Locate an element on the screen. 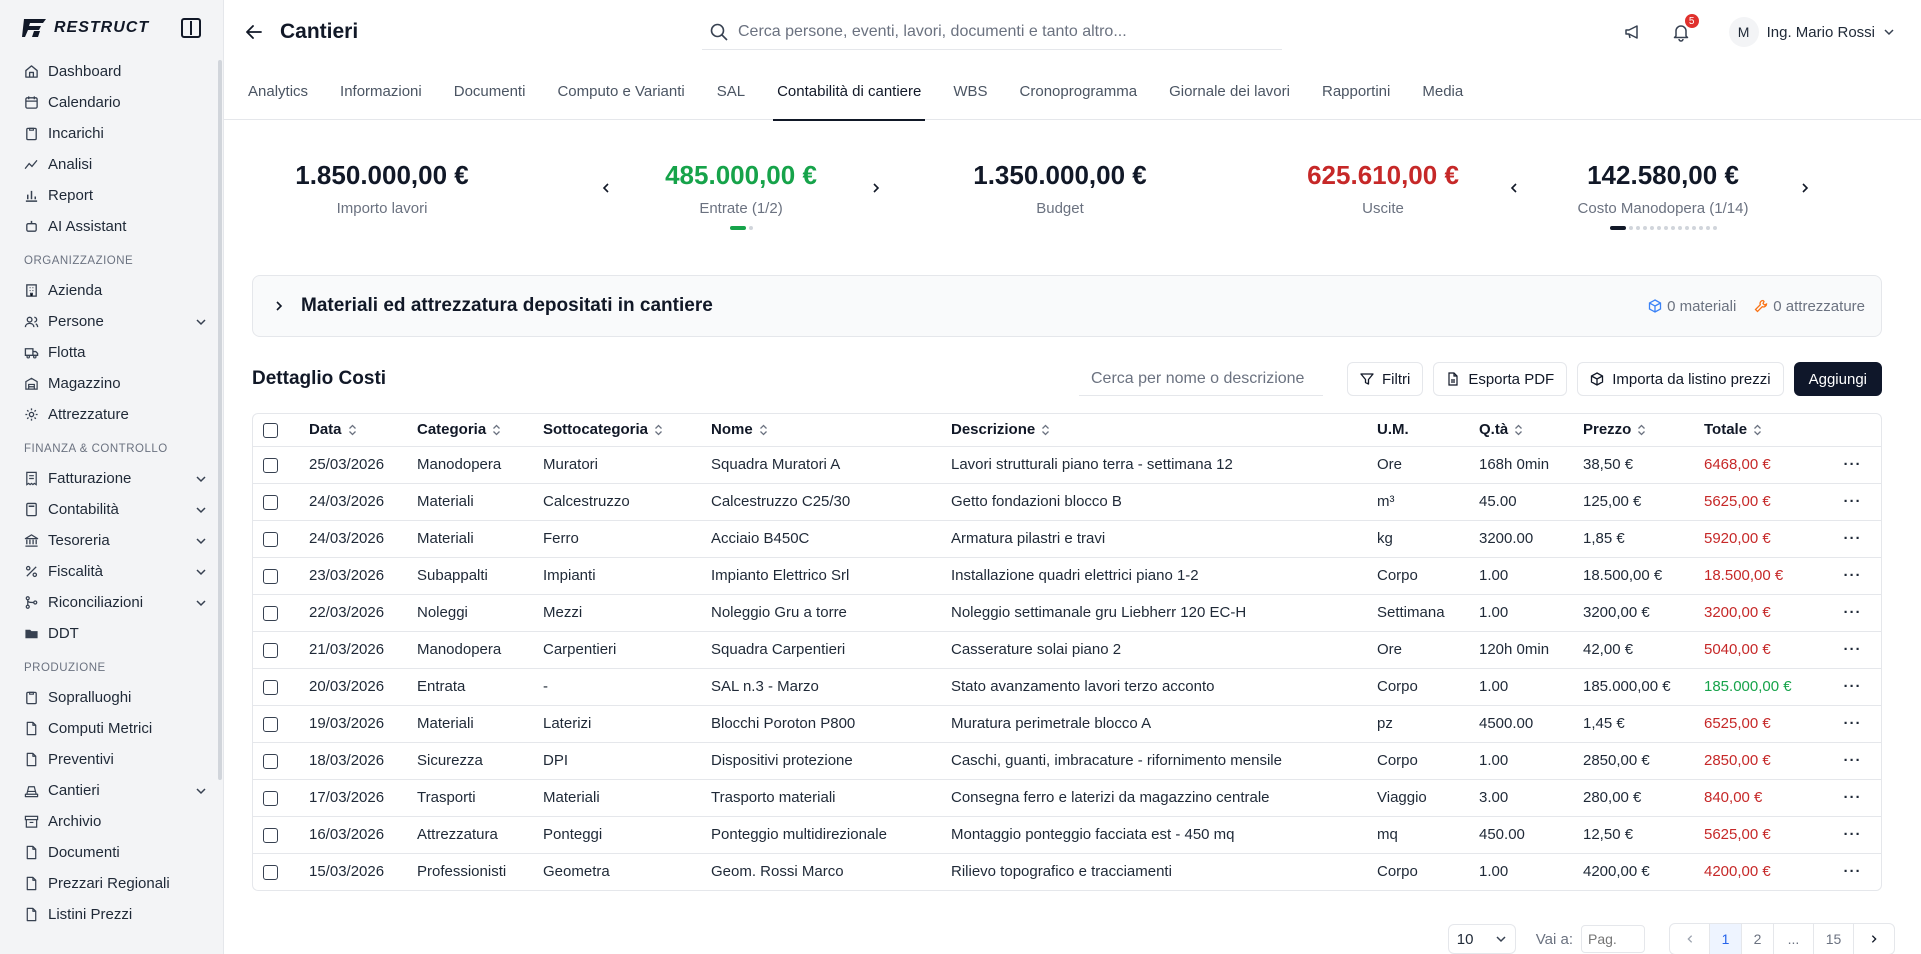 This screenshot has height=954, width=1921. tab-cronoprogramma: Cronoprogramma is located at coordinates (1079, 92).